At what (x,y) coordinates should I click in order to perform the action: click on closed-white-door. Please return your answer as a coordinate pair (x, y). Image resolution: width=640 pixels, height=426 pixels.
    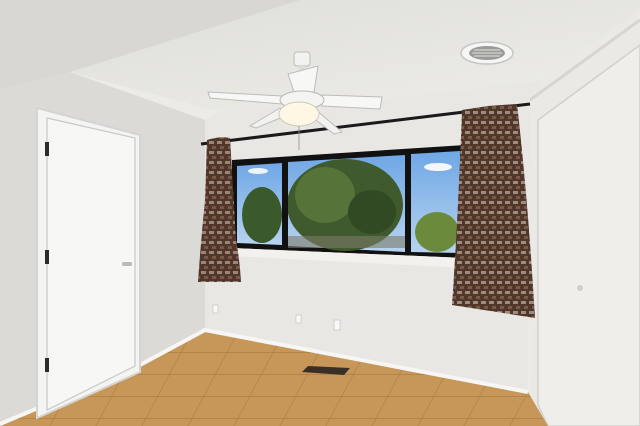
    Looking at the image, I should click on (88, 263).